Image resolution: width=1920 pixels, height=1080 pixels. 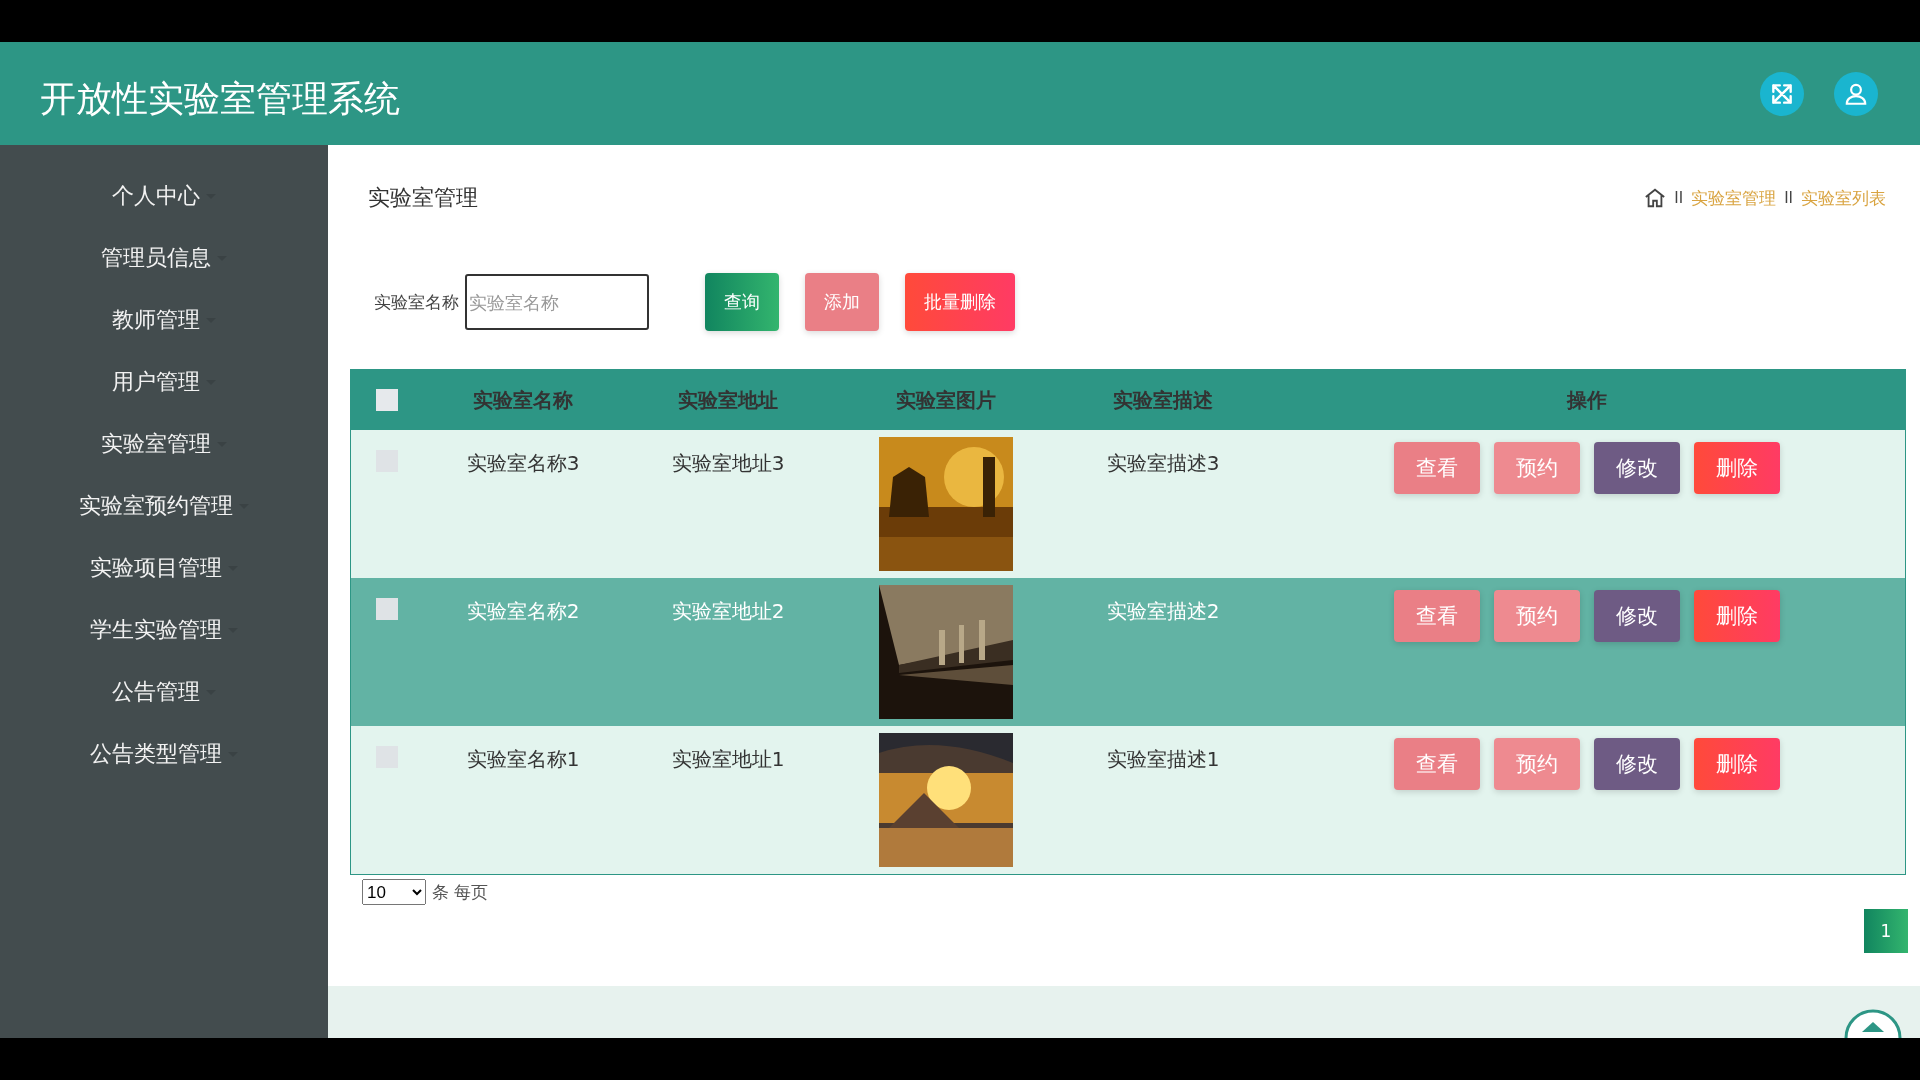 What do you see at coordinates (1873, 1023) in the screenshot?
I see `back-to-top-icon` at bounding box center [1873, 1023].